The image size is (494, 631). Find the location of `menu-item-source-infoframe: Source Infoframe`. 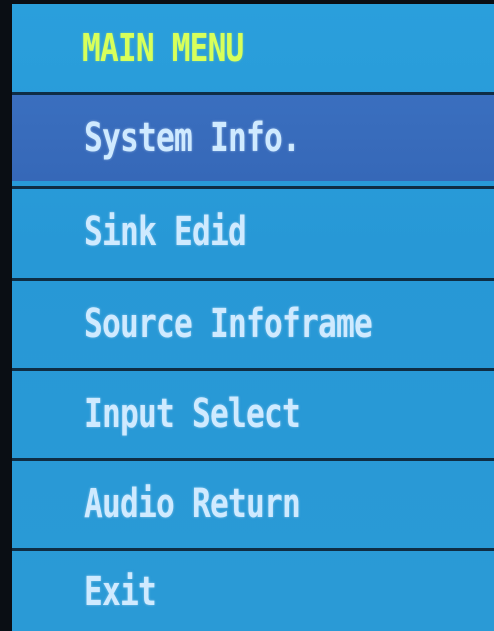

menu-item-source-infoframe: Source Infoframe is located at coordinates (253, 324).